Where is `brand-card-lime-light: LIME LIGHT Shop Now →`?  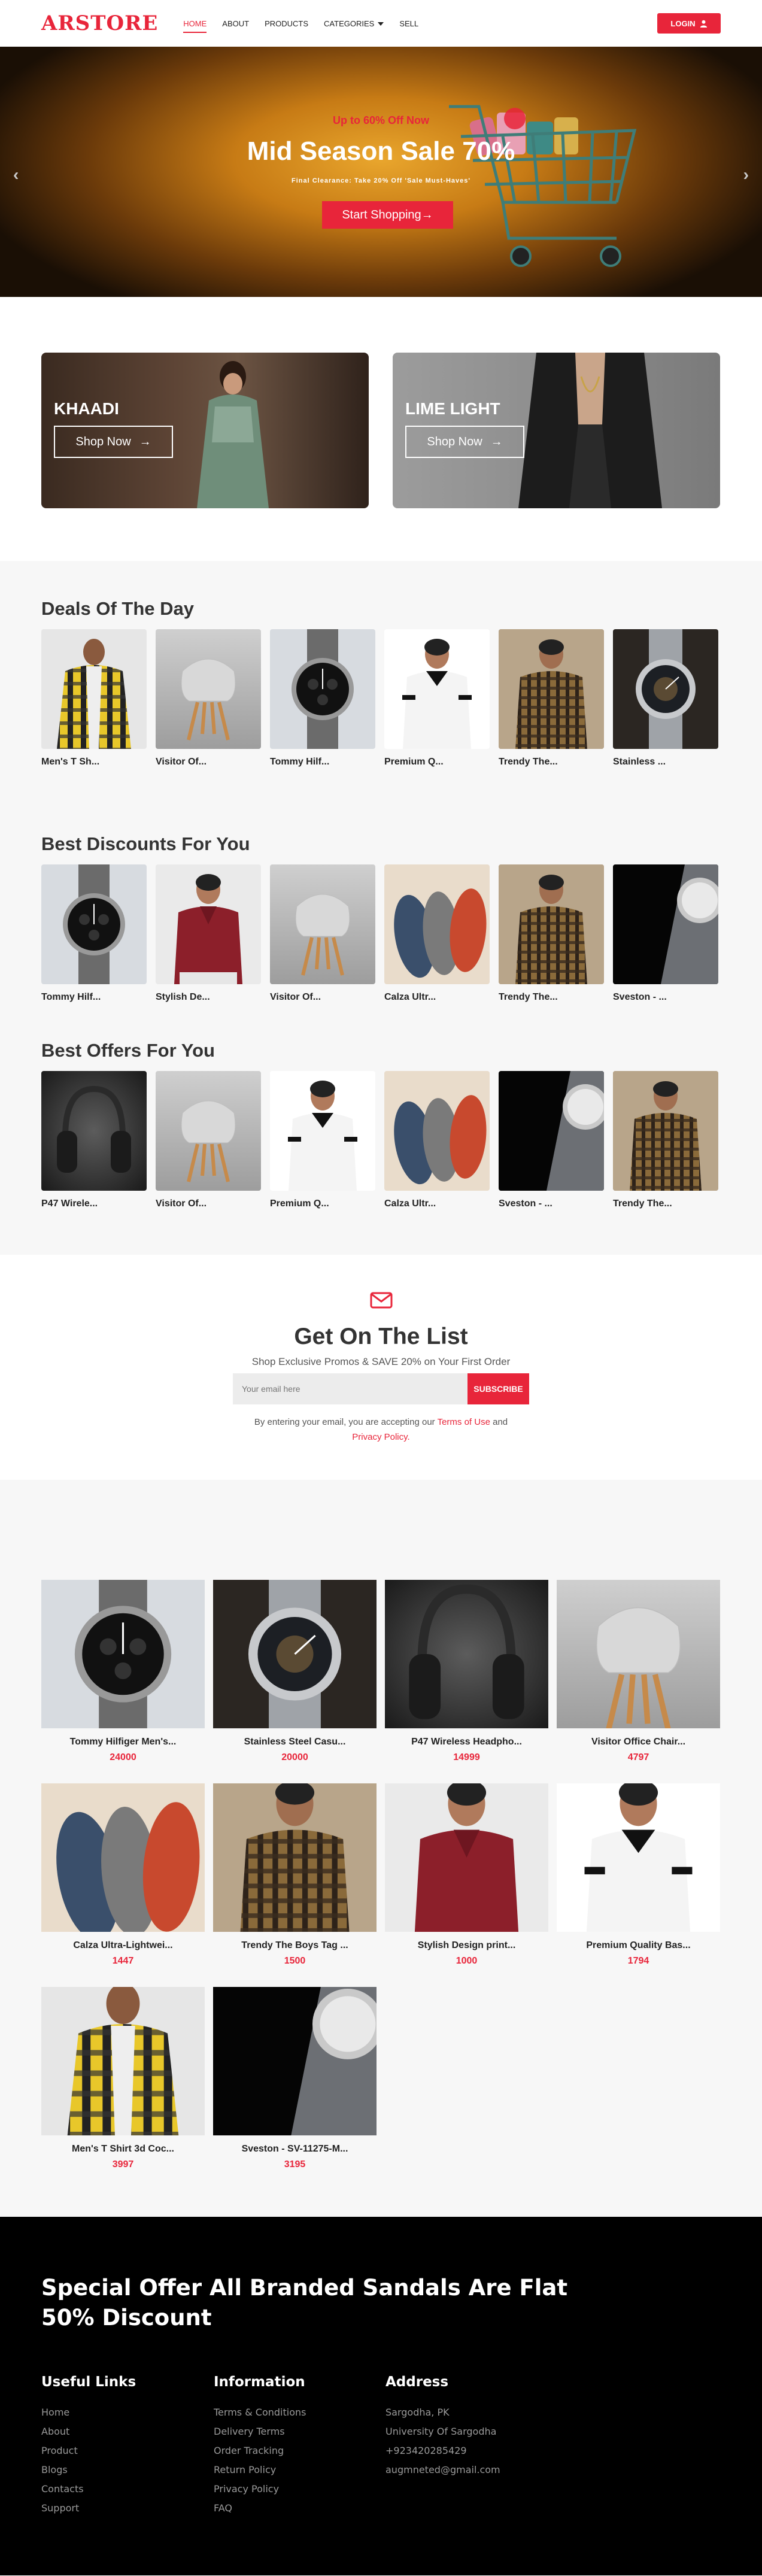 brand-card-lime-light: LIME LIGHT Shop Now → is located at coordinates (556, 430).